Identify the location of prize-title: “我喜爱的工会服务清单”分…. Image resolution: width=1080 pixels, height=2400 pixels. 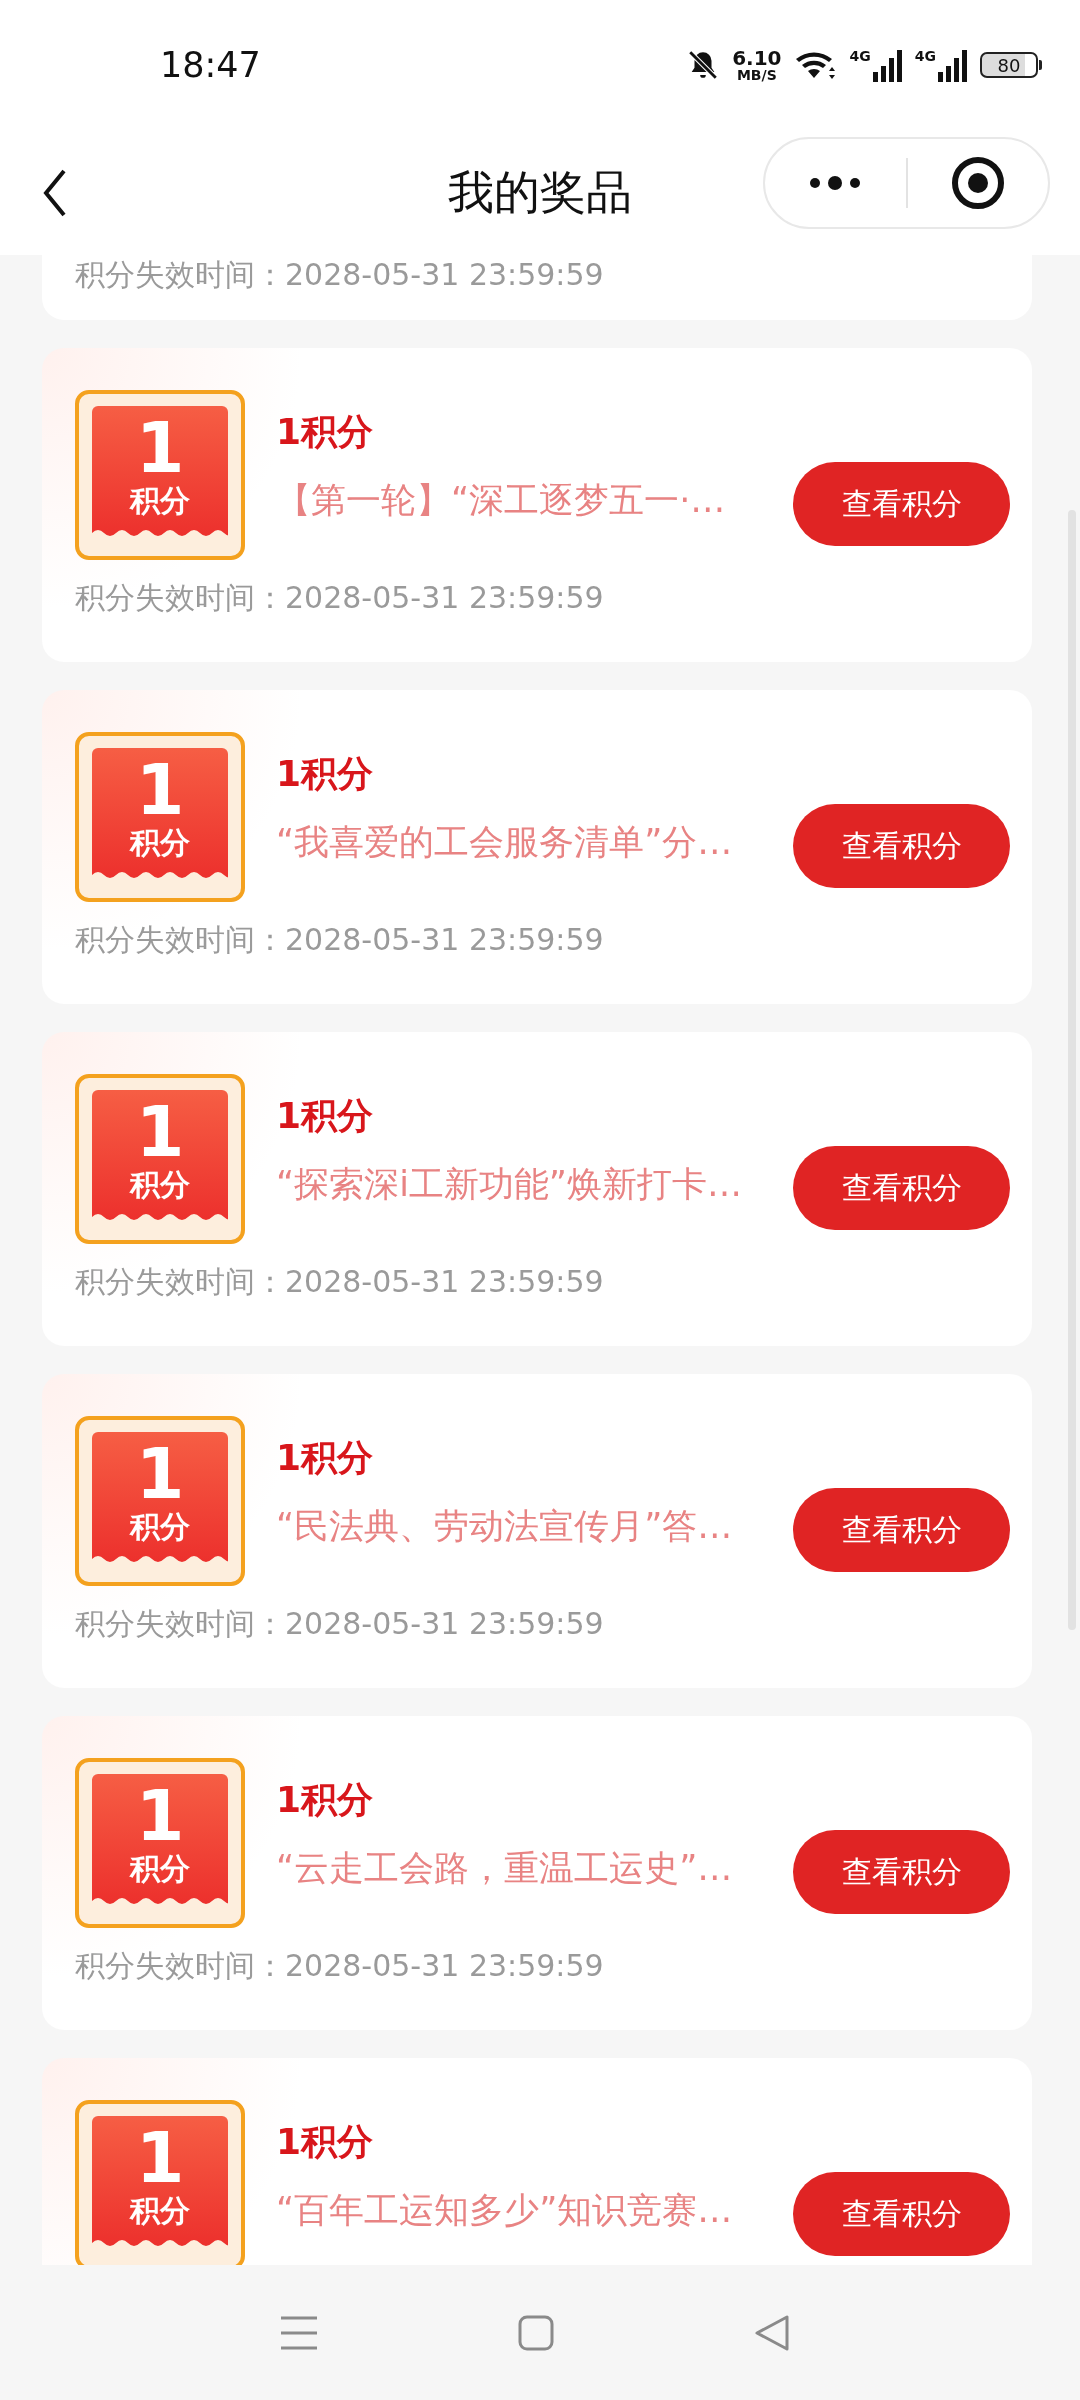
(505, 842).